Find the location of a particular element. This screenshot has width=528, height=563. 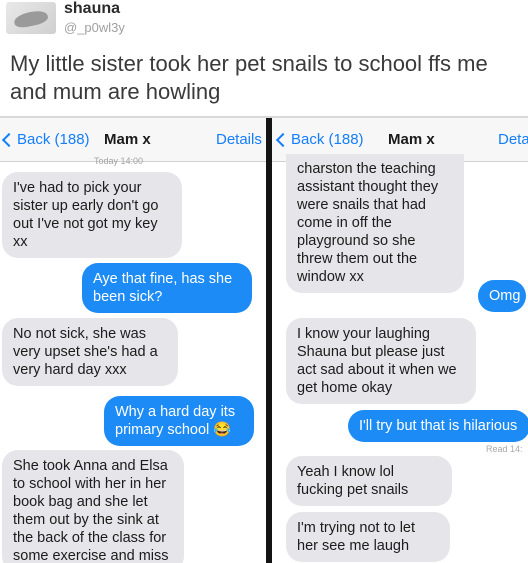

display-name: shauna is located at coordinates (92, 9).